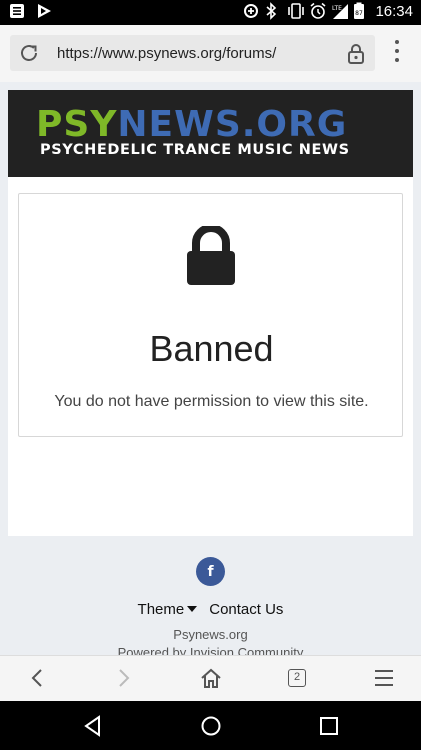 Image resolution: width=421 pixels, height=750 pixels. I want to click on page-title: Banned, so click(211, 348).